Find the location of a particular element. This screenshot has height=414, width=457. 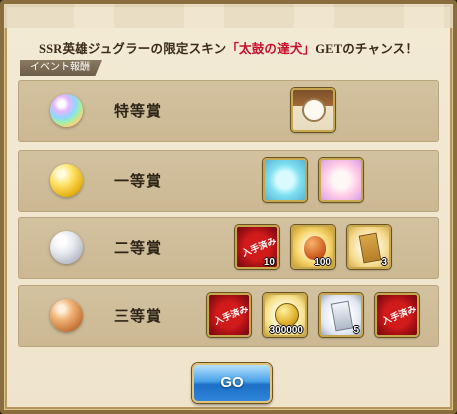

headline-skin-name: 「太鼓の達犬」 is located at coordinates (271, 49).